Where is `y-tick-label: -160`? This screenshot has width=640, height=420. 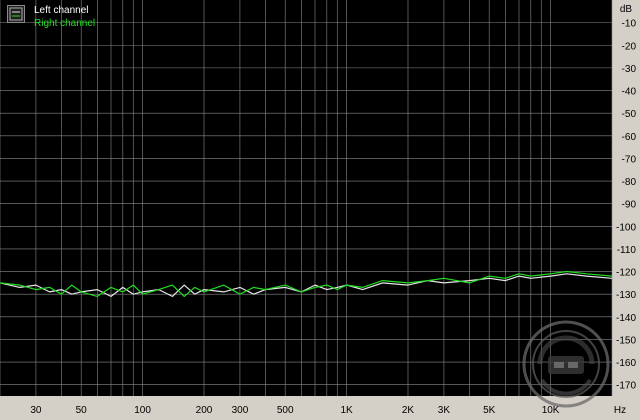 y-tick-label: -160 is located at coordinates (626, 363).